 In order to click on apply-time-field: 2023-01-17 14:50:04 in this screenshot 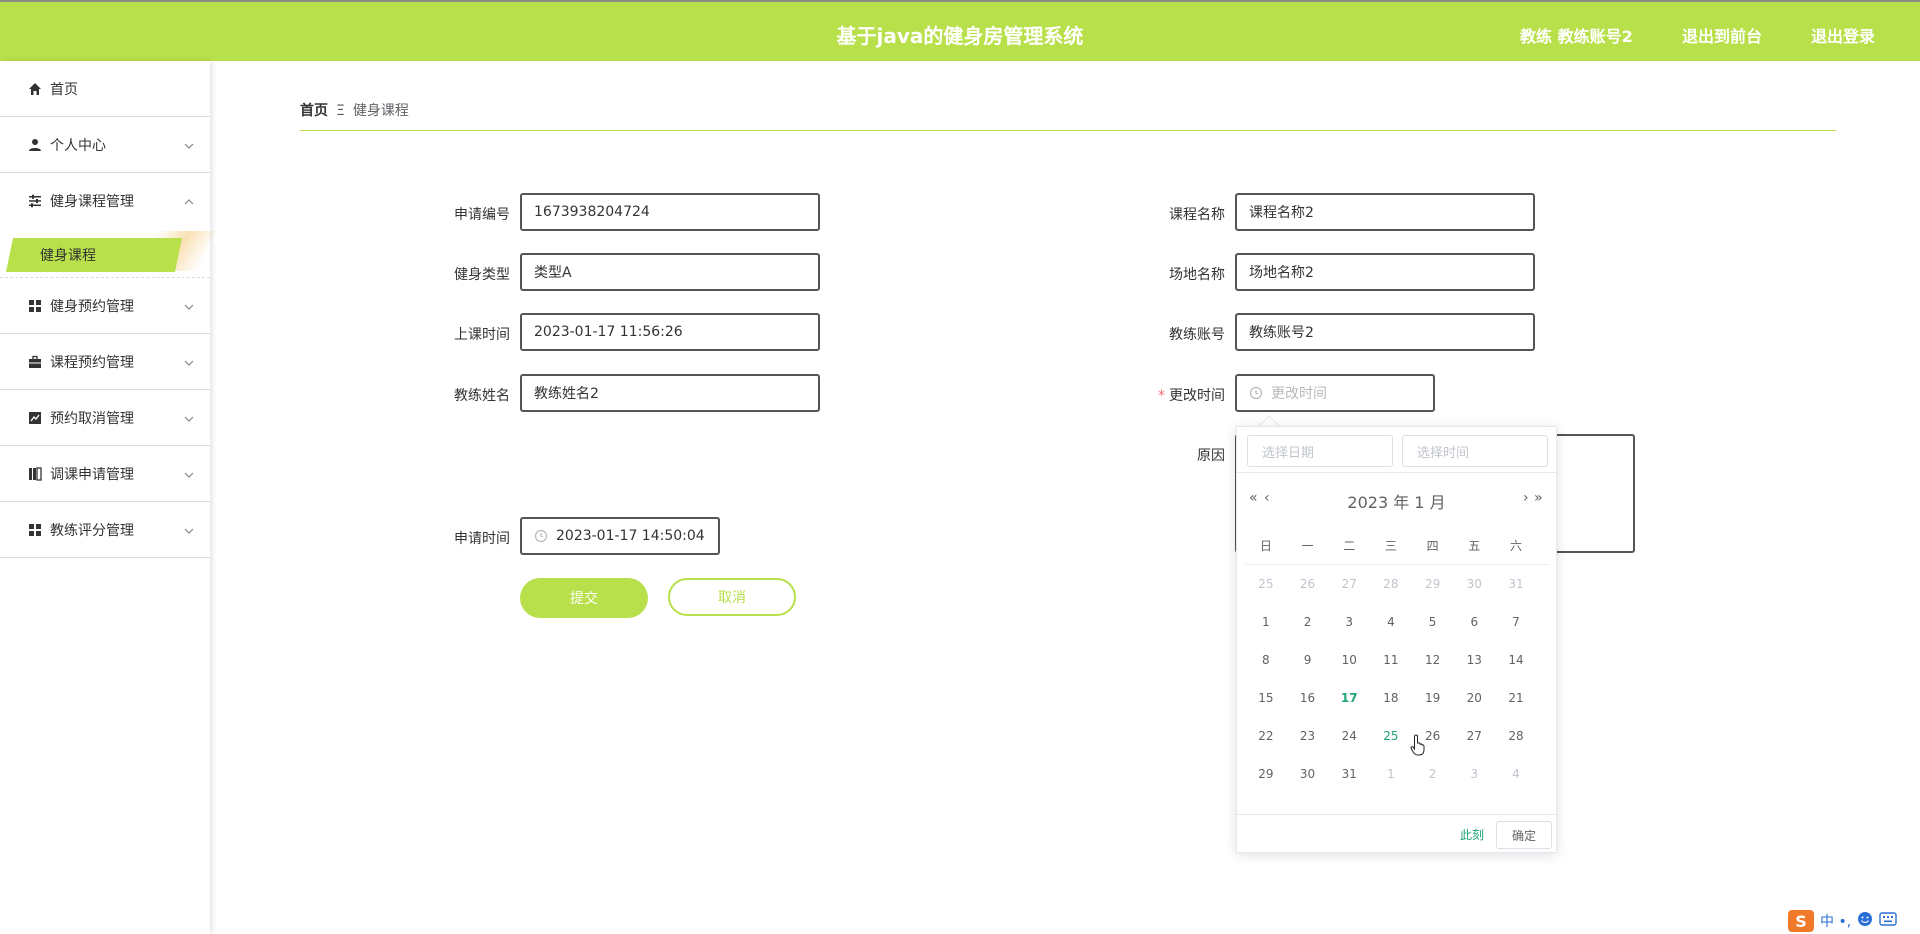, I will do `click(620, 536)`.